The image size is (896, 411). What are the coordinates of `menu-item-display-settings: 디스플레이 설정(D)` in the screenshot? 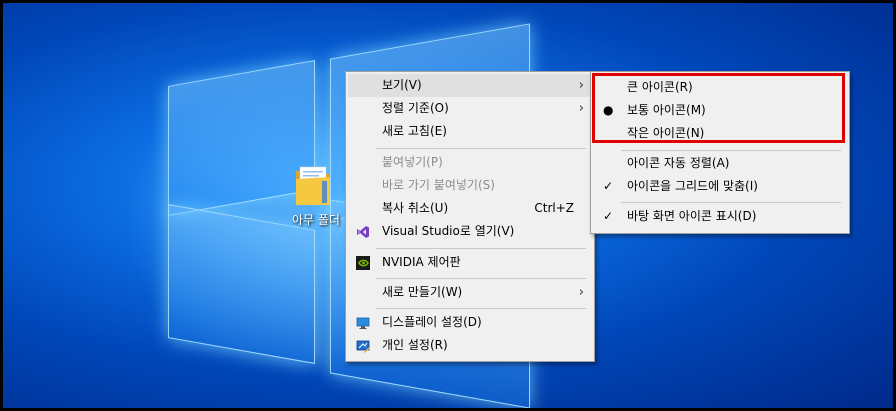 It's located at (470, 322).